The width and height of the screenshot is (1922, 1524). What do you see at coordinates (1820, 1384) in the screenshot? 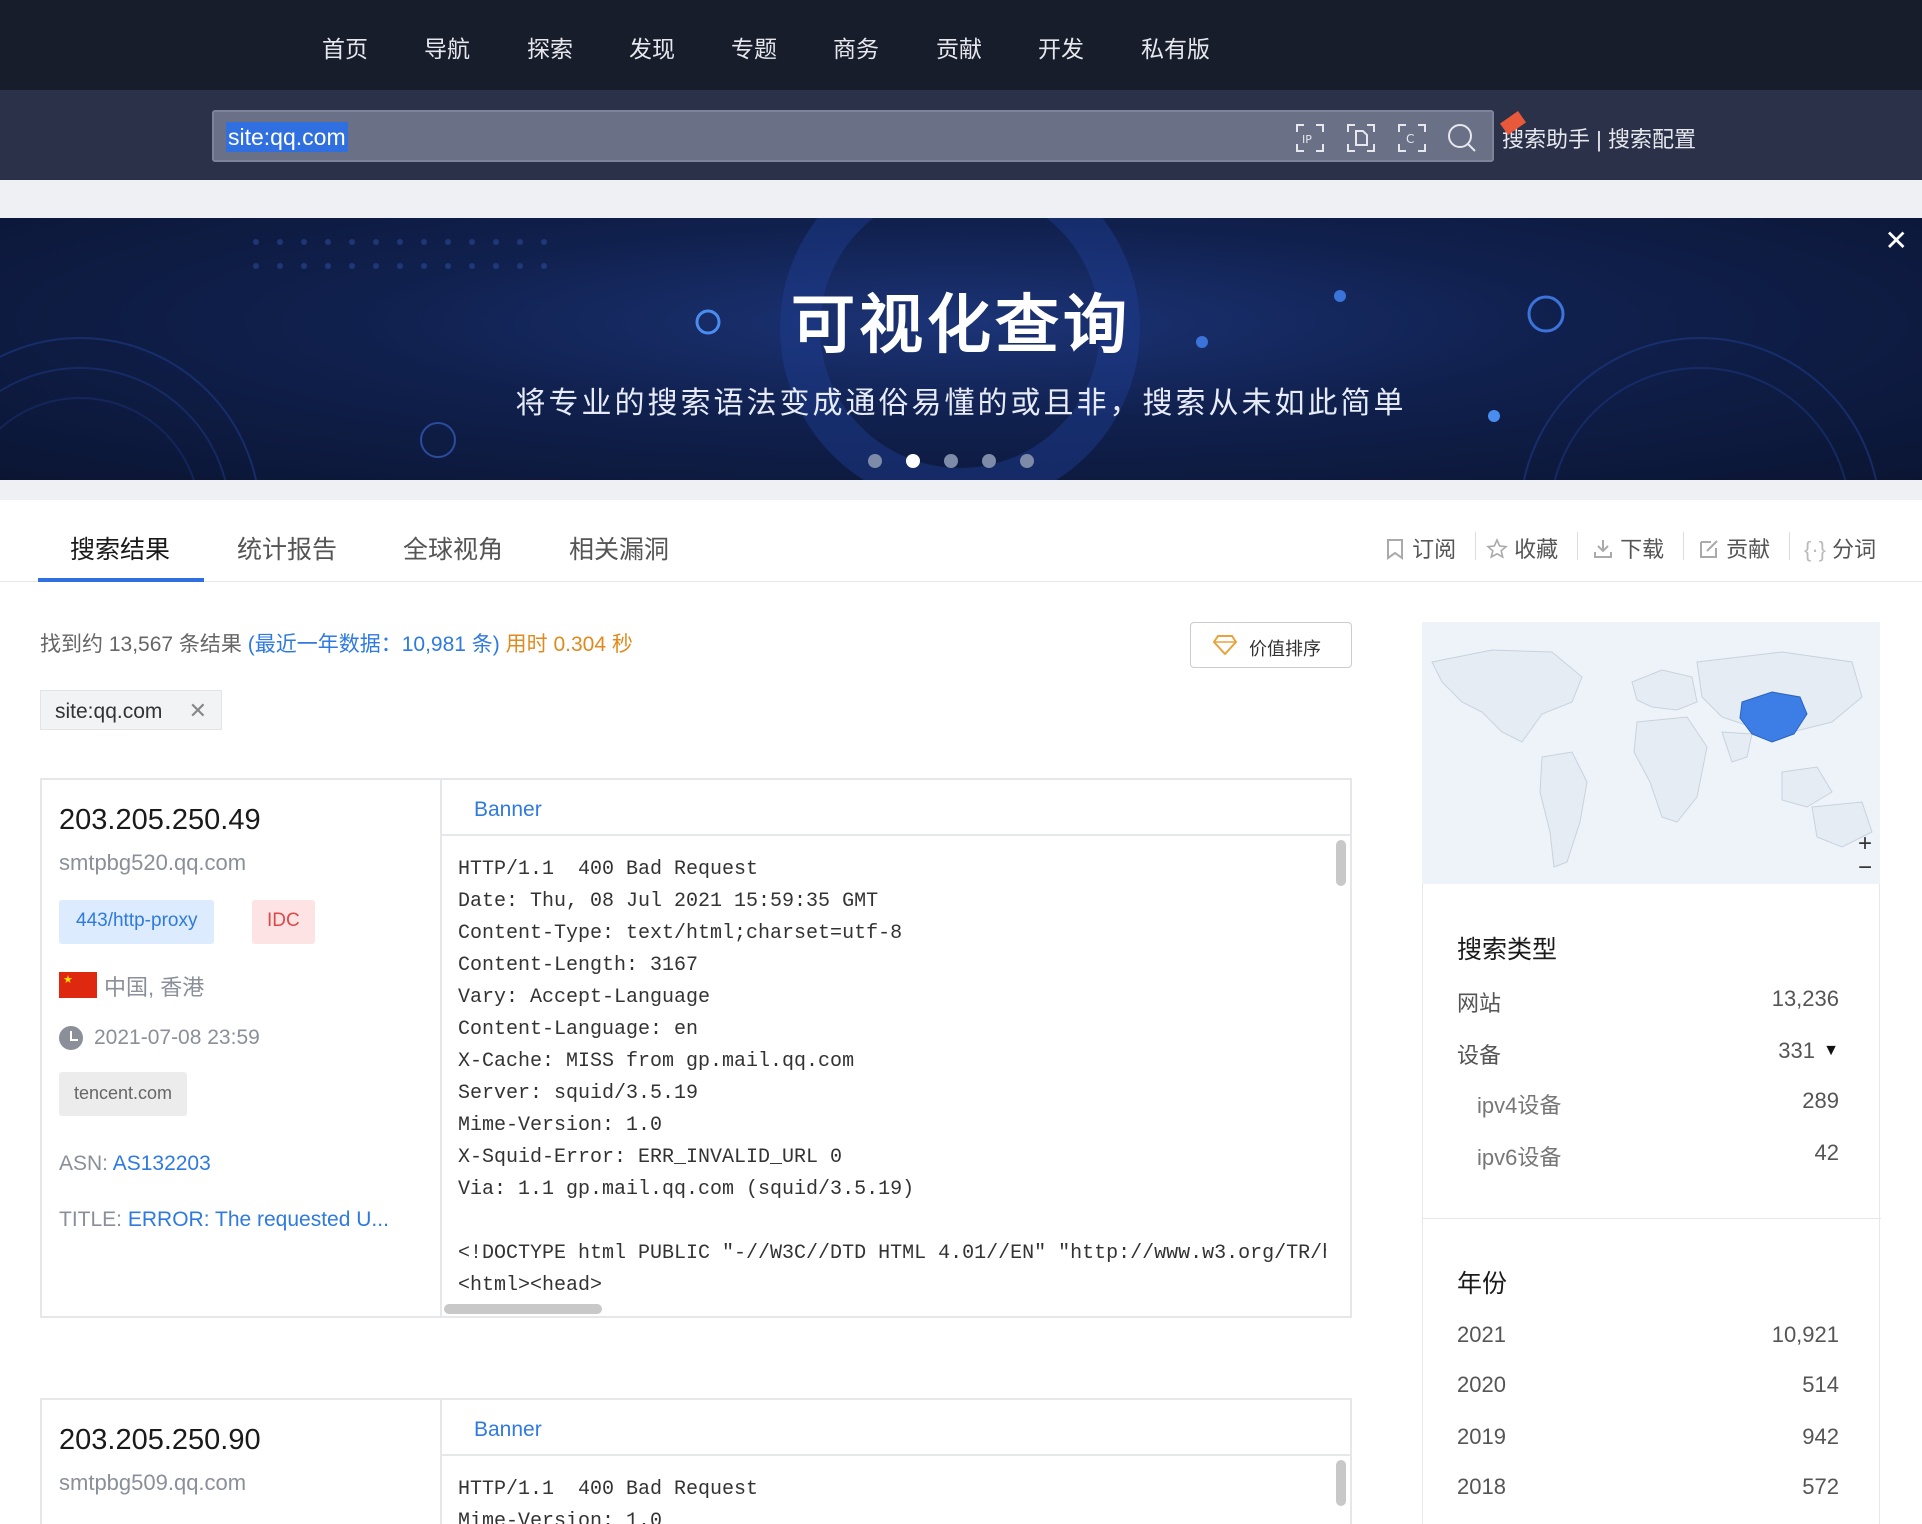
I see `stat-value: 514` at bounding box center [1820, 1384].